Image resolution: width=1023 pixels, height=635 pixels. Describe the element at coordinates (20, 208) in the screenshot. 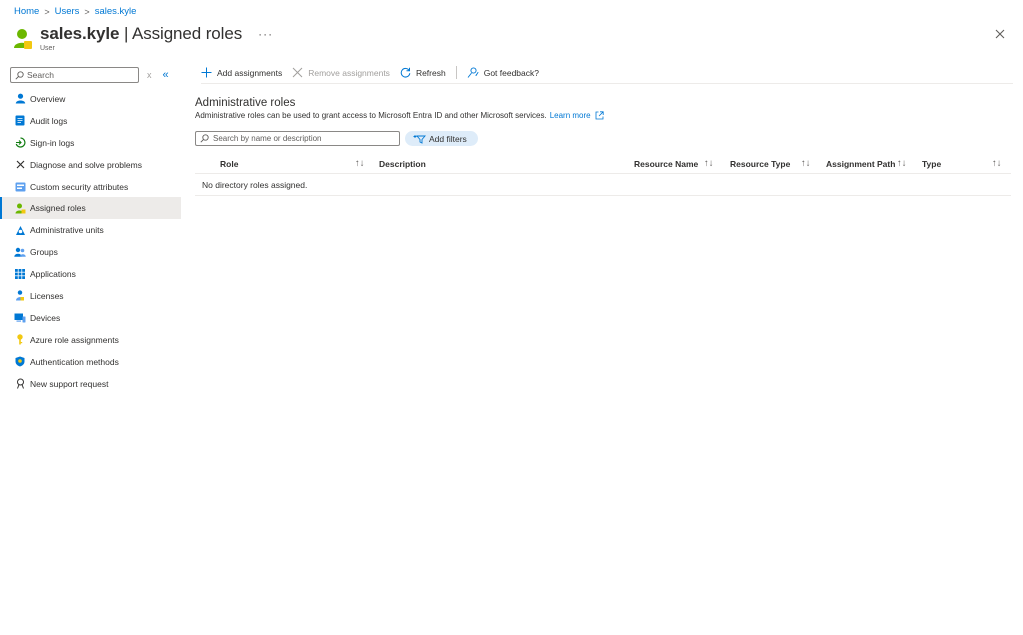

I see `role-icon` at that location.